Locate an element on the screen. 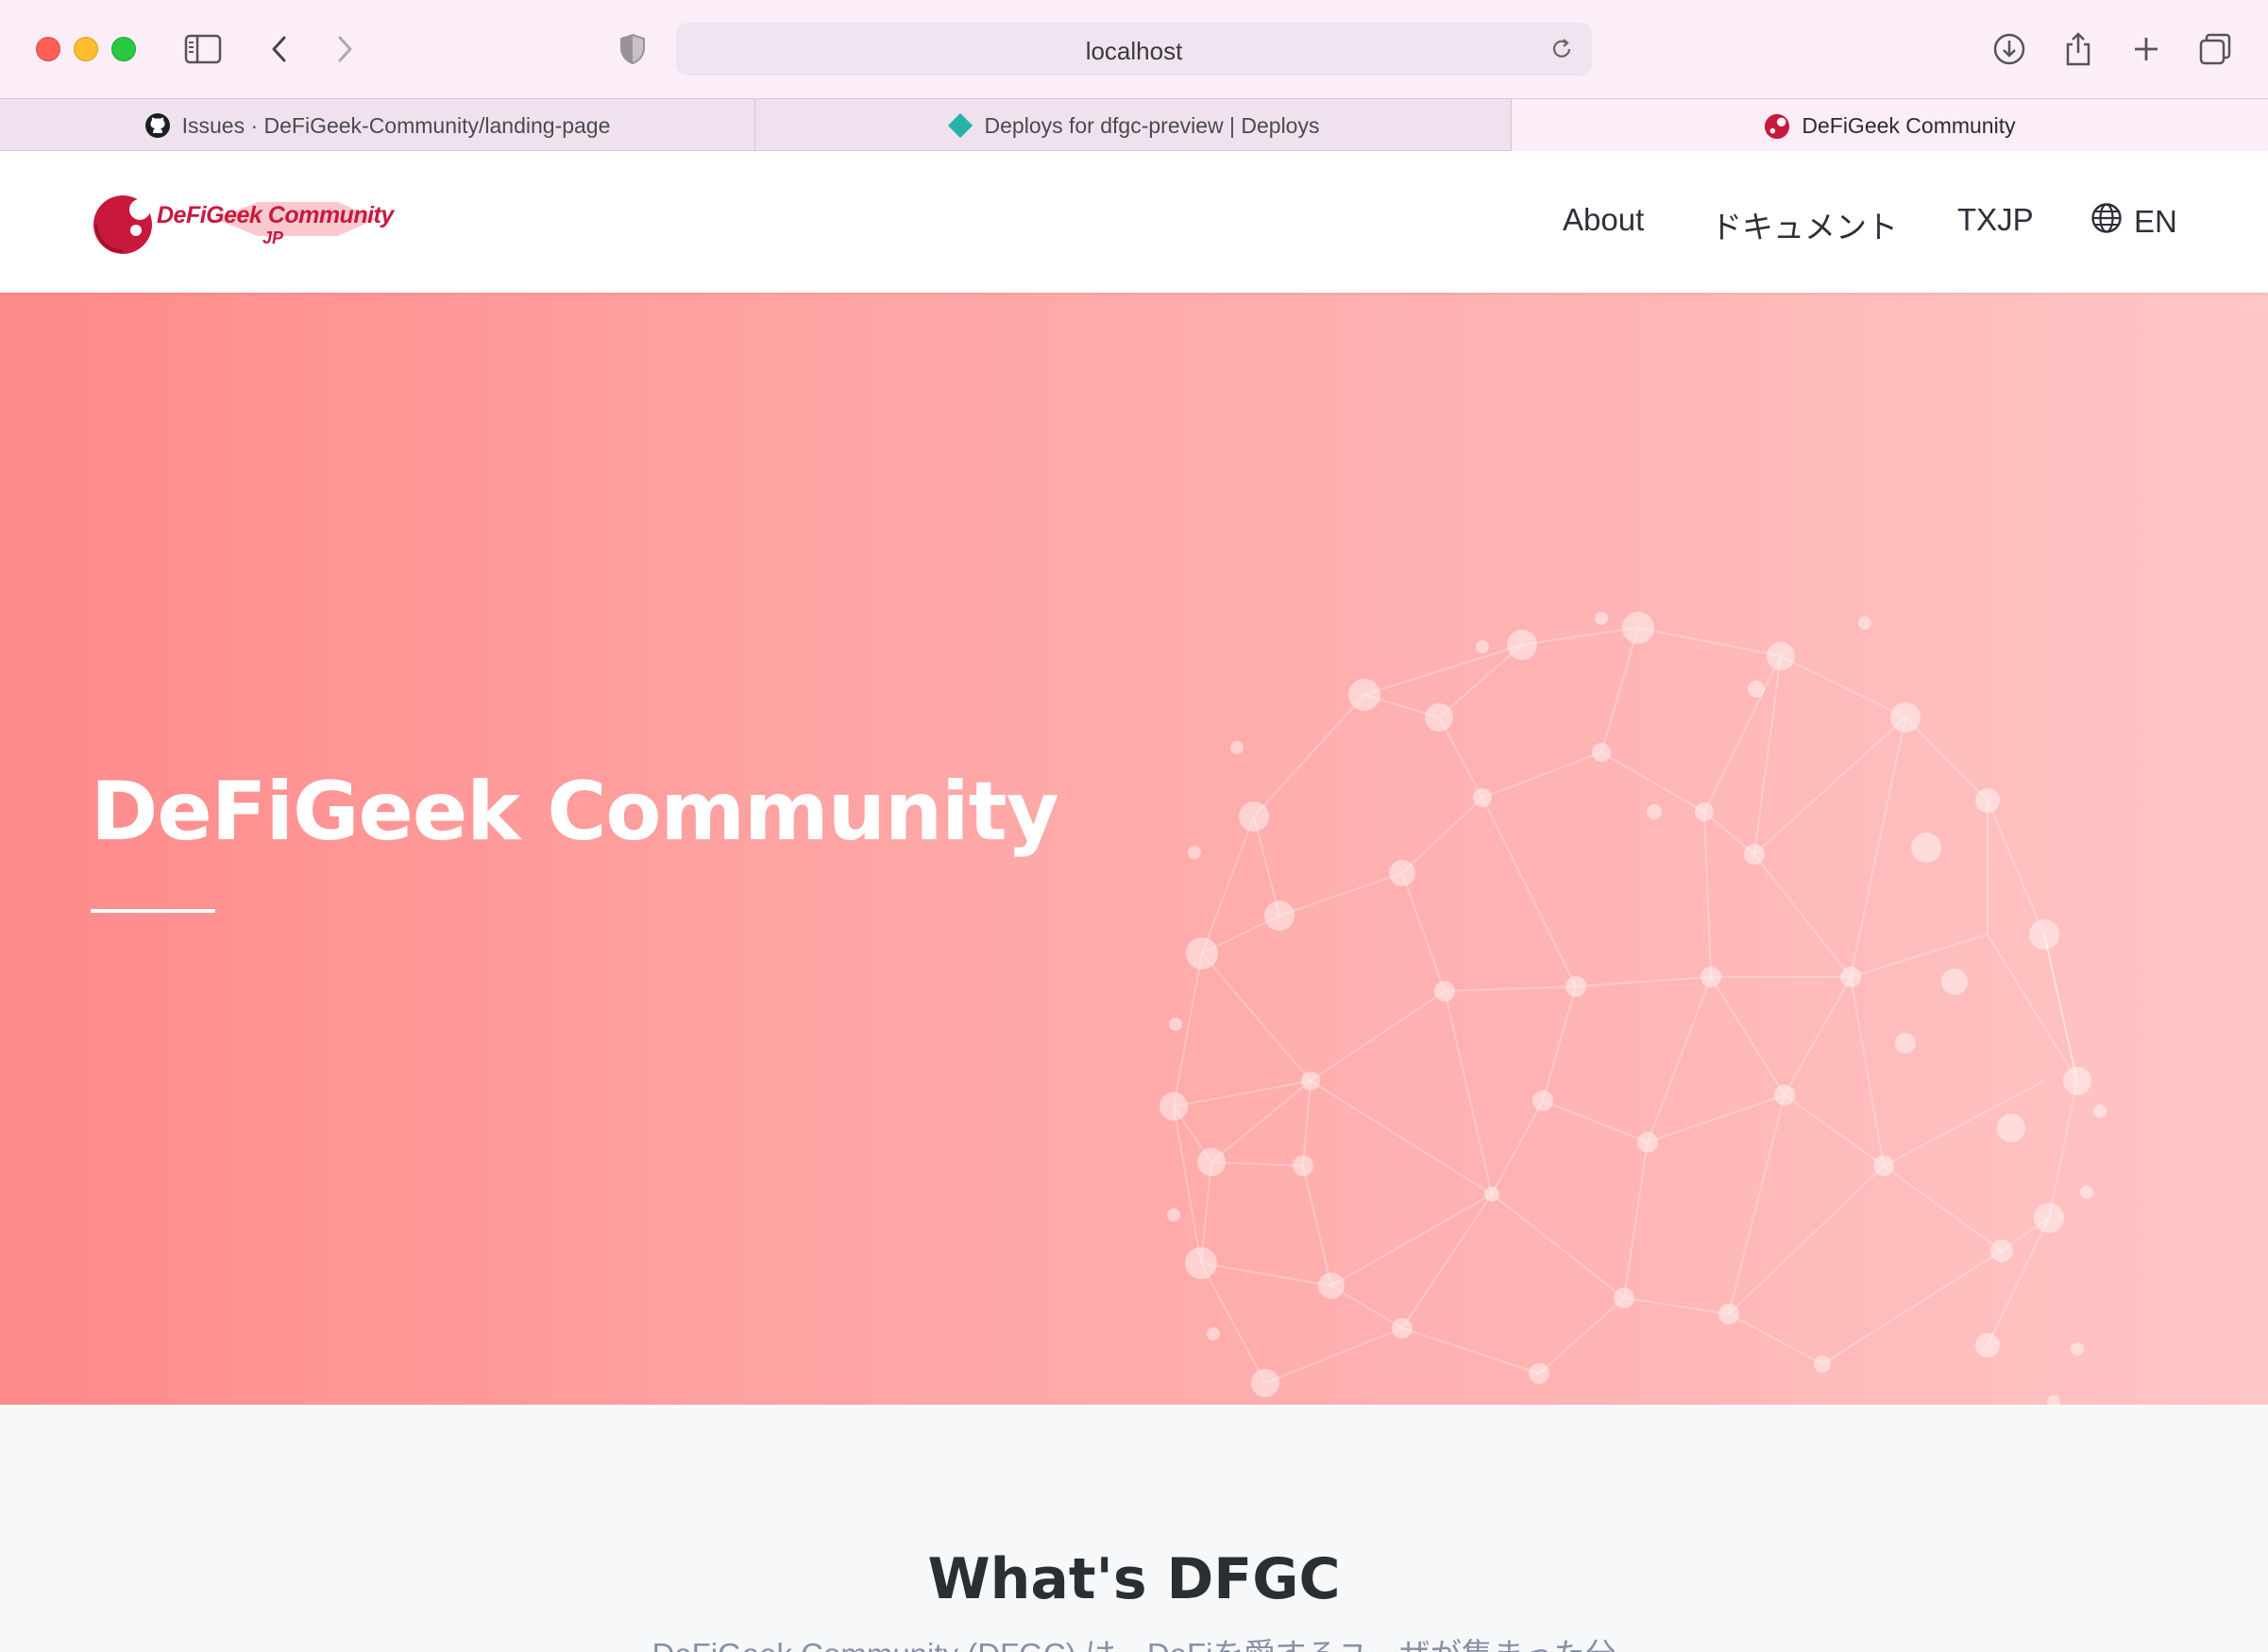 Image resolution: width=2268 pixels, height=1652 pixels. tab-github-issues: Issues · DeFiGeek-Community/landing-page is located at coordinates (377, 125).